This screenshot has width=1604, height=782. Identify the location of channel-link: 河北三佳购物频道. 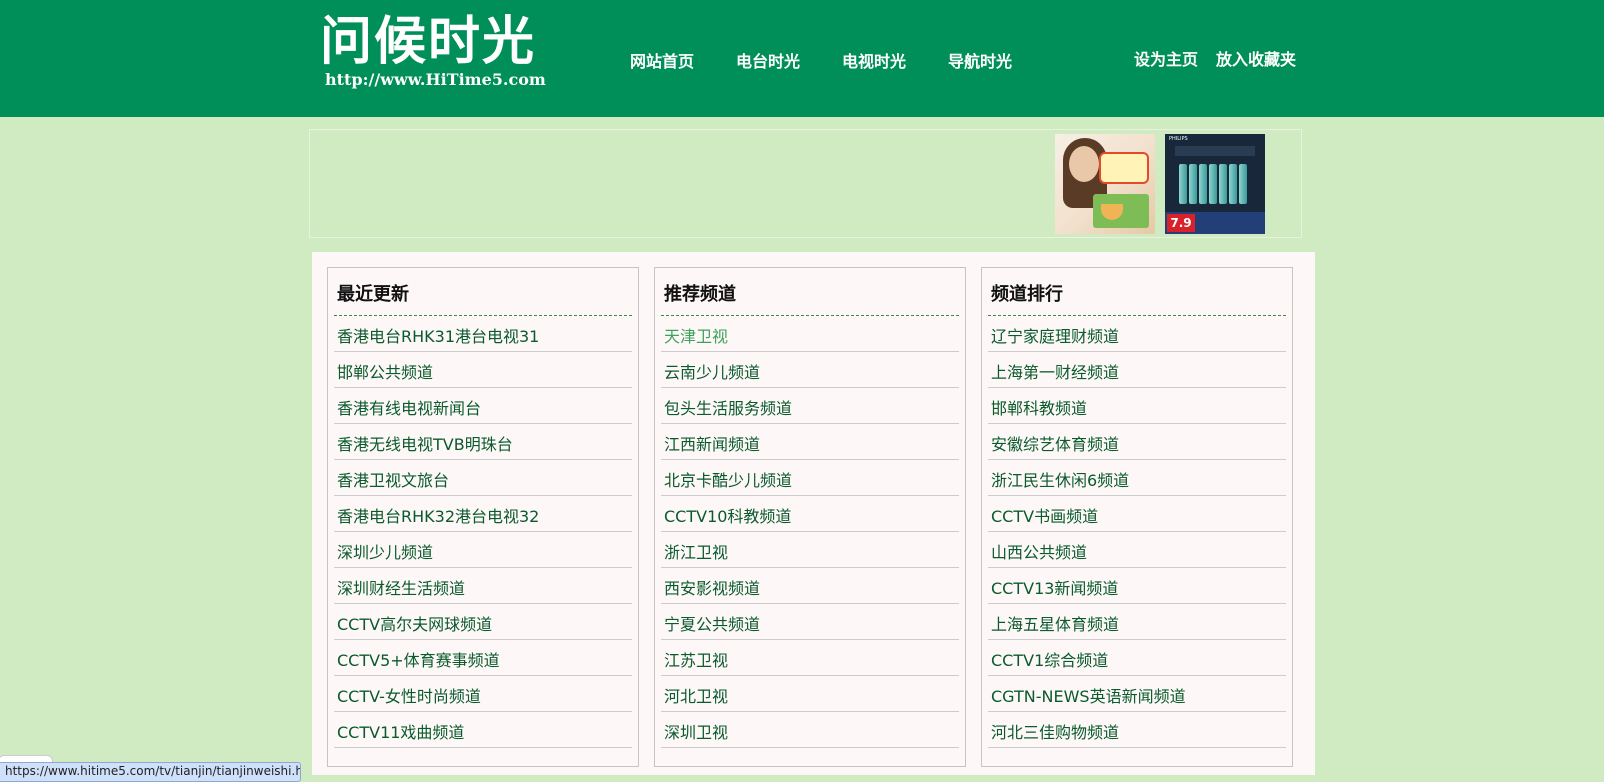
(1055, 732).